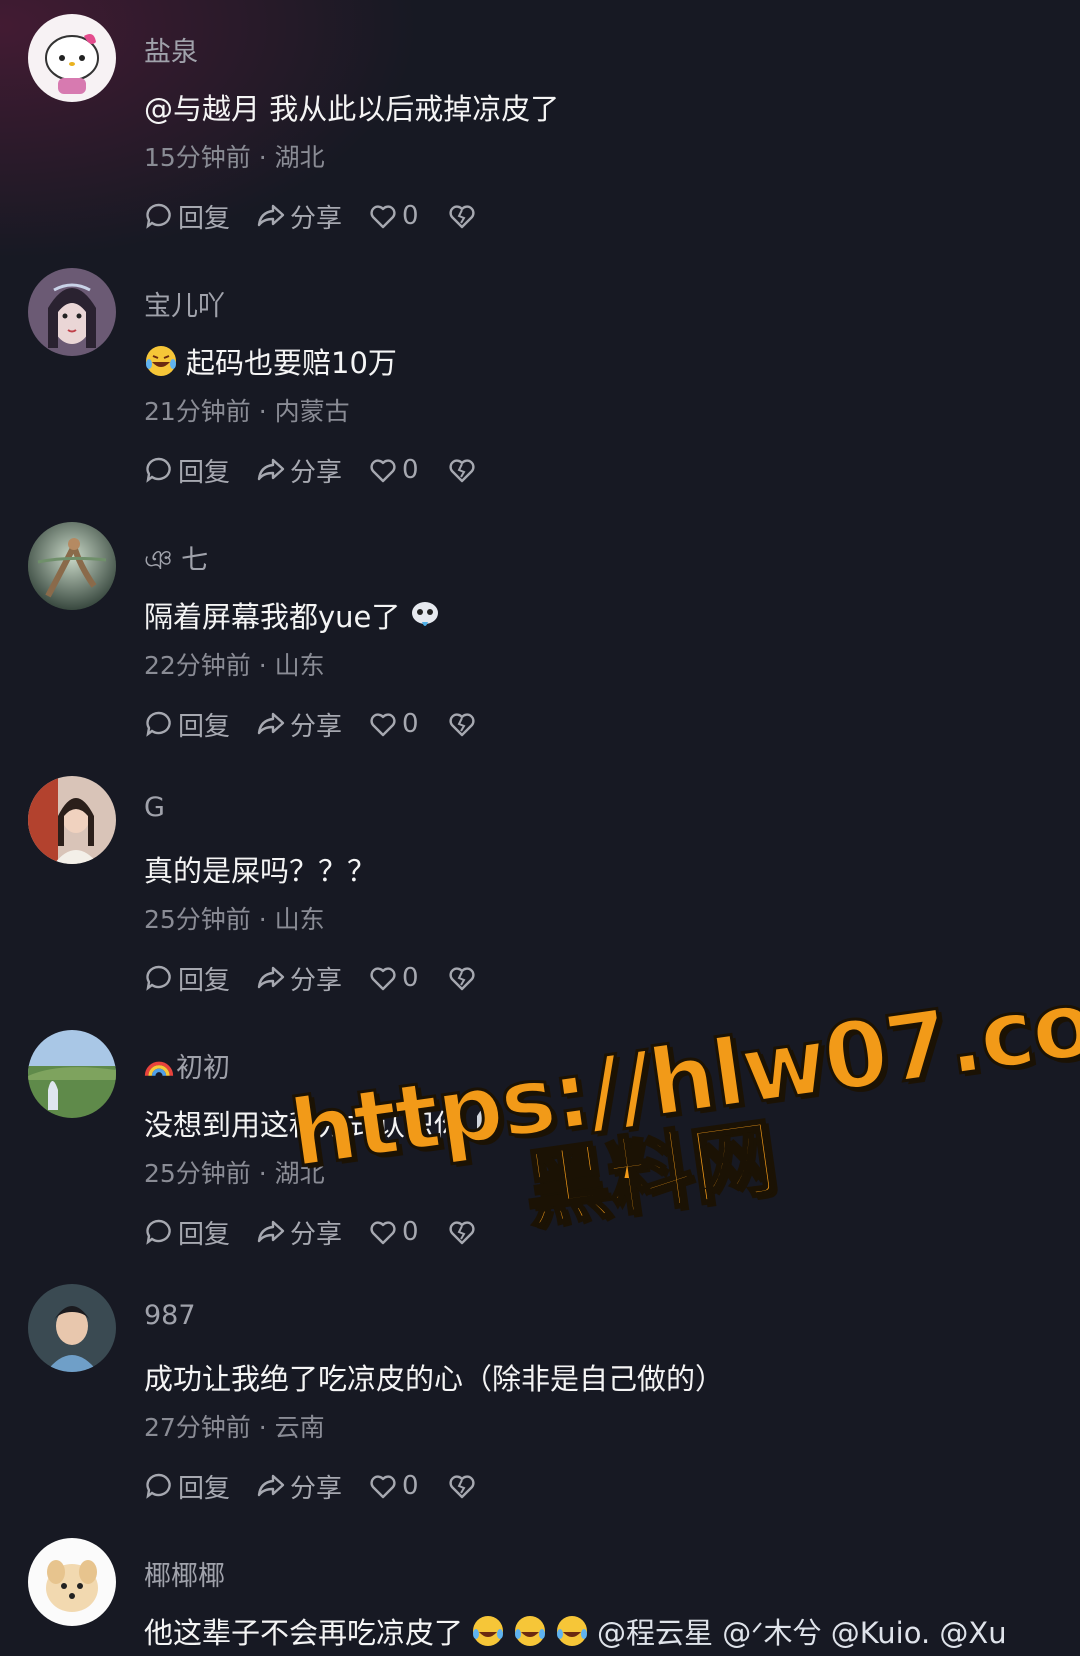 The height and width of the screenshot is (1656, 1080). What do you see at coordinates (425, 615) in the screenshot?
I see `vomit-emoji` at bounding box center [425, 615].